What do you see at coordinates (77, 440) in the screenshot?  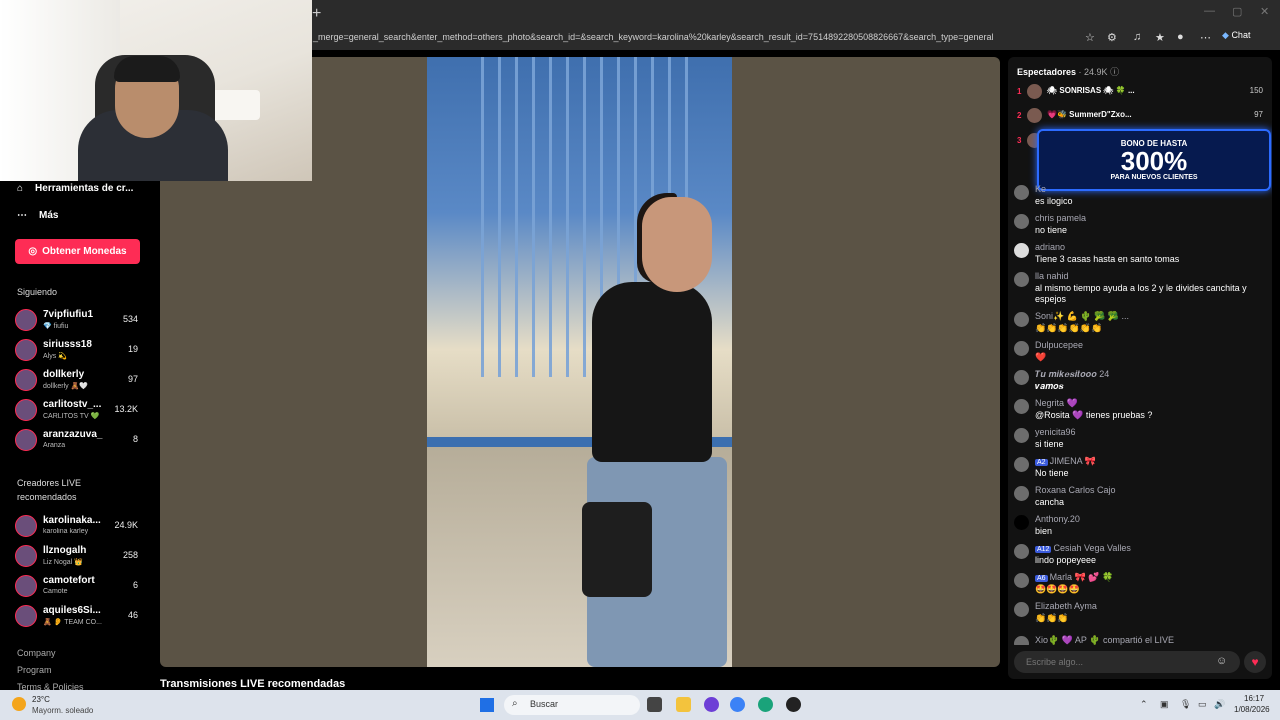 I see `following-item: aranzazuva_ Aranza 8` at bounding box center [77, 440].